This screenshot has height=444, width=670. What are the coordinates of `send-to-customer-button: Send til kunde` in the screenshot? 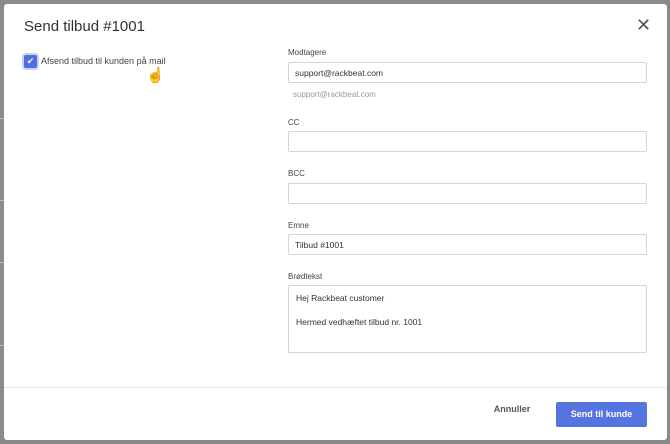 It's located at (601, 414).